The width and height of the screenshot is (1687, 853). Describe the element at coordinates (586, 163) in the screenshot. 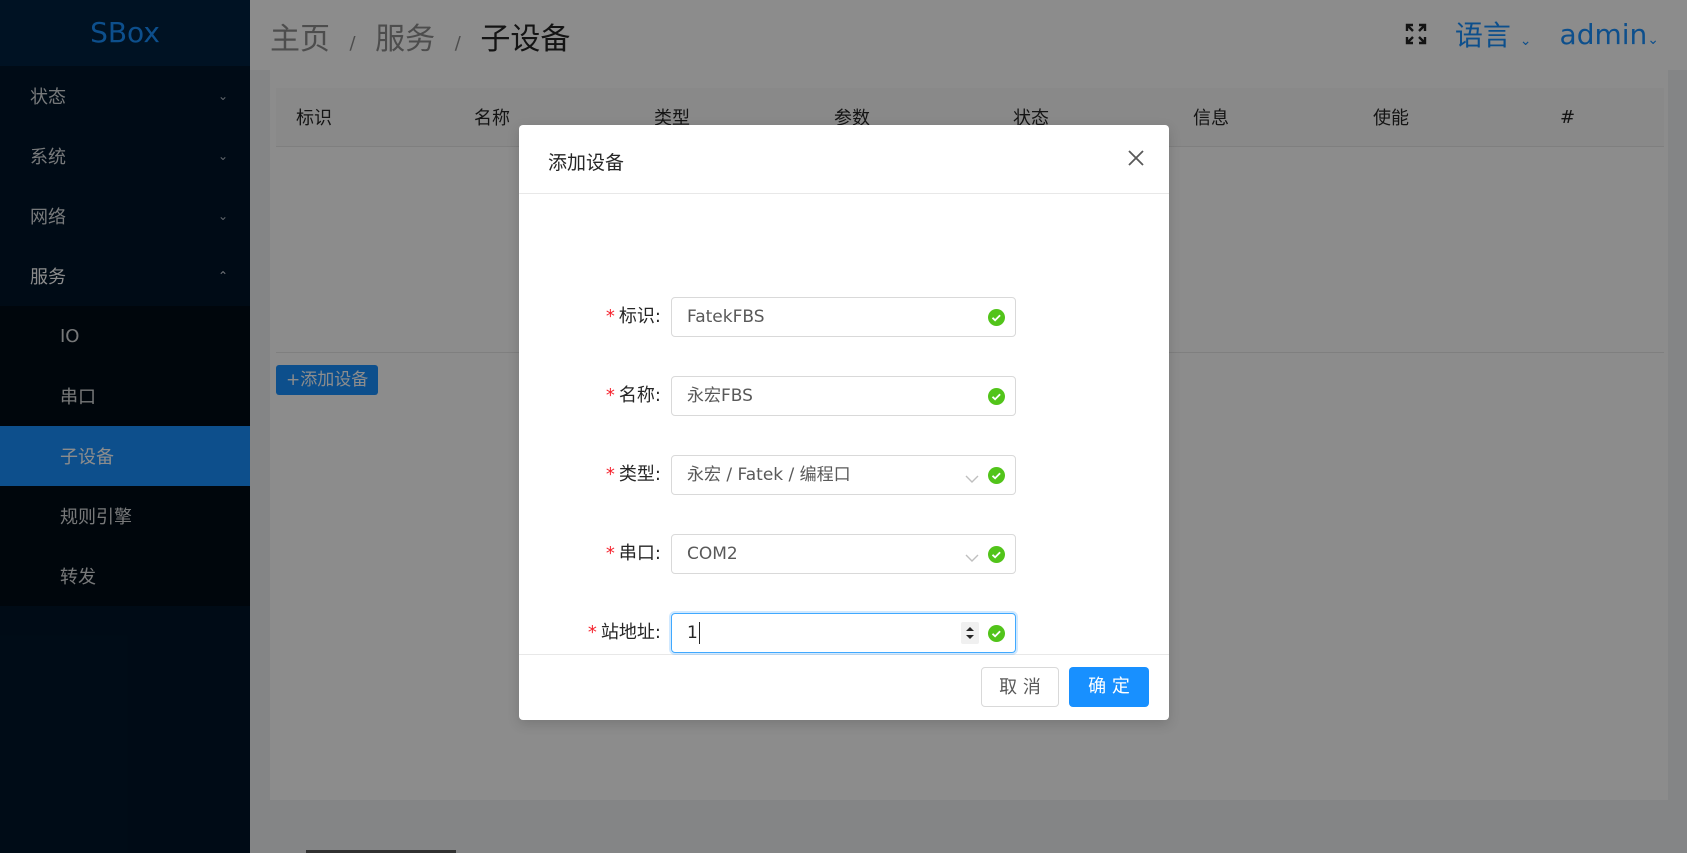

I see `modal-title: 添加设备` at that location.